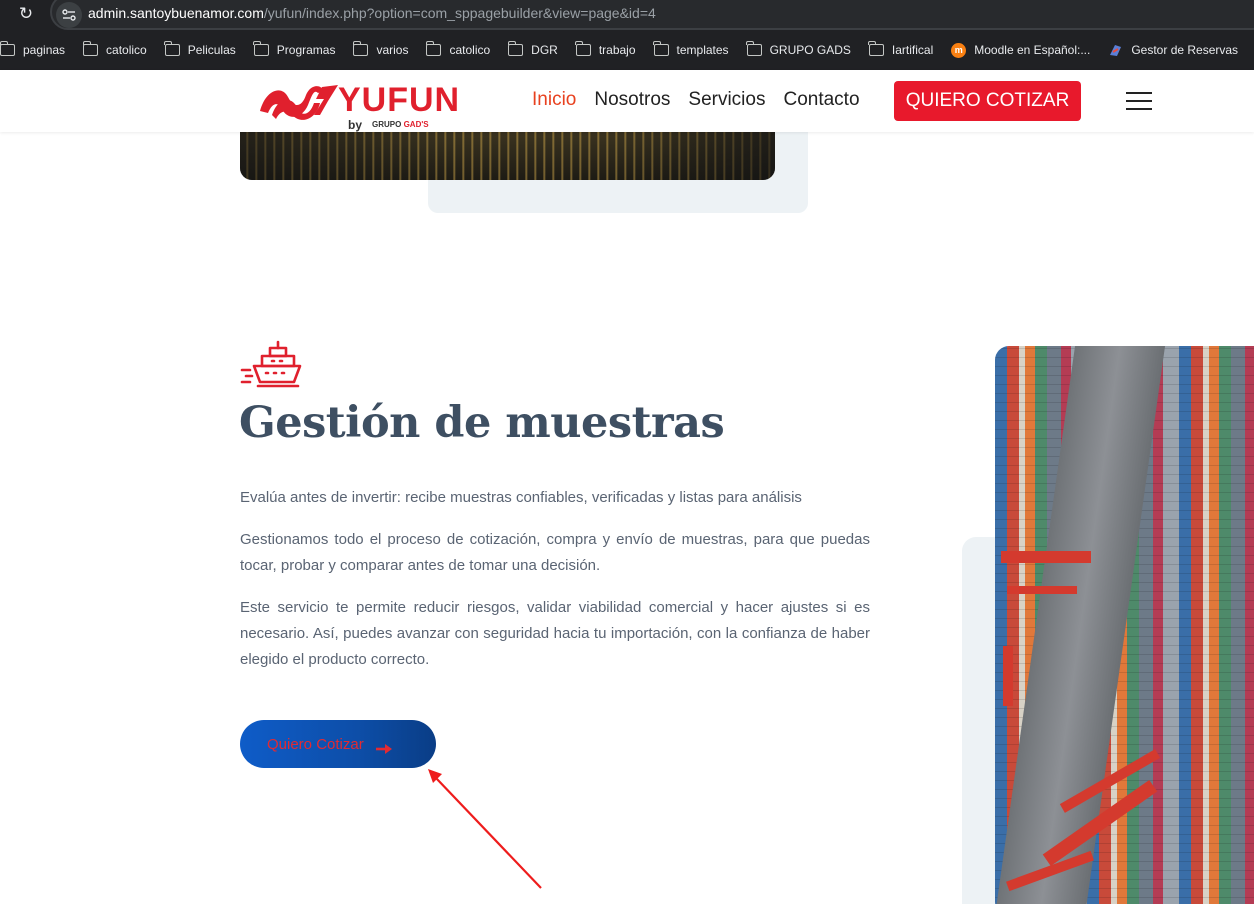 The image size is (1254, 904). Describe the element at coordinates (416, 124) in the screenshot. I see `logo-gads-label: GAD'S` at that location.